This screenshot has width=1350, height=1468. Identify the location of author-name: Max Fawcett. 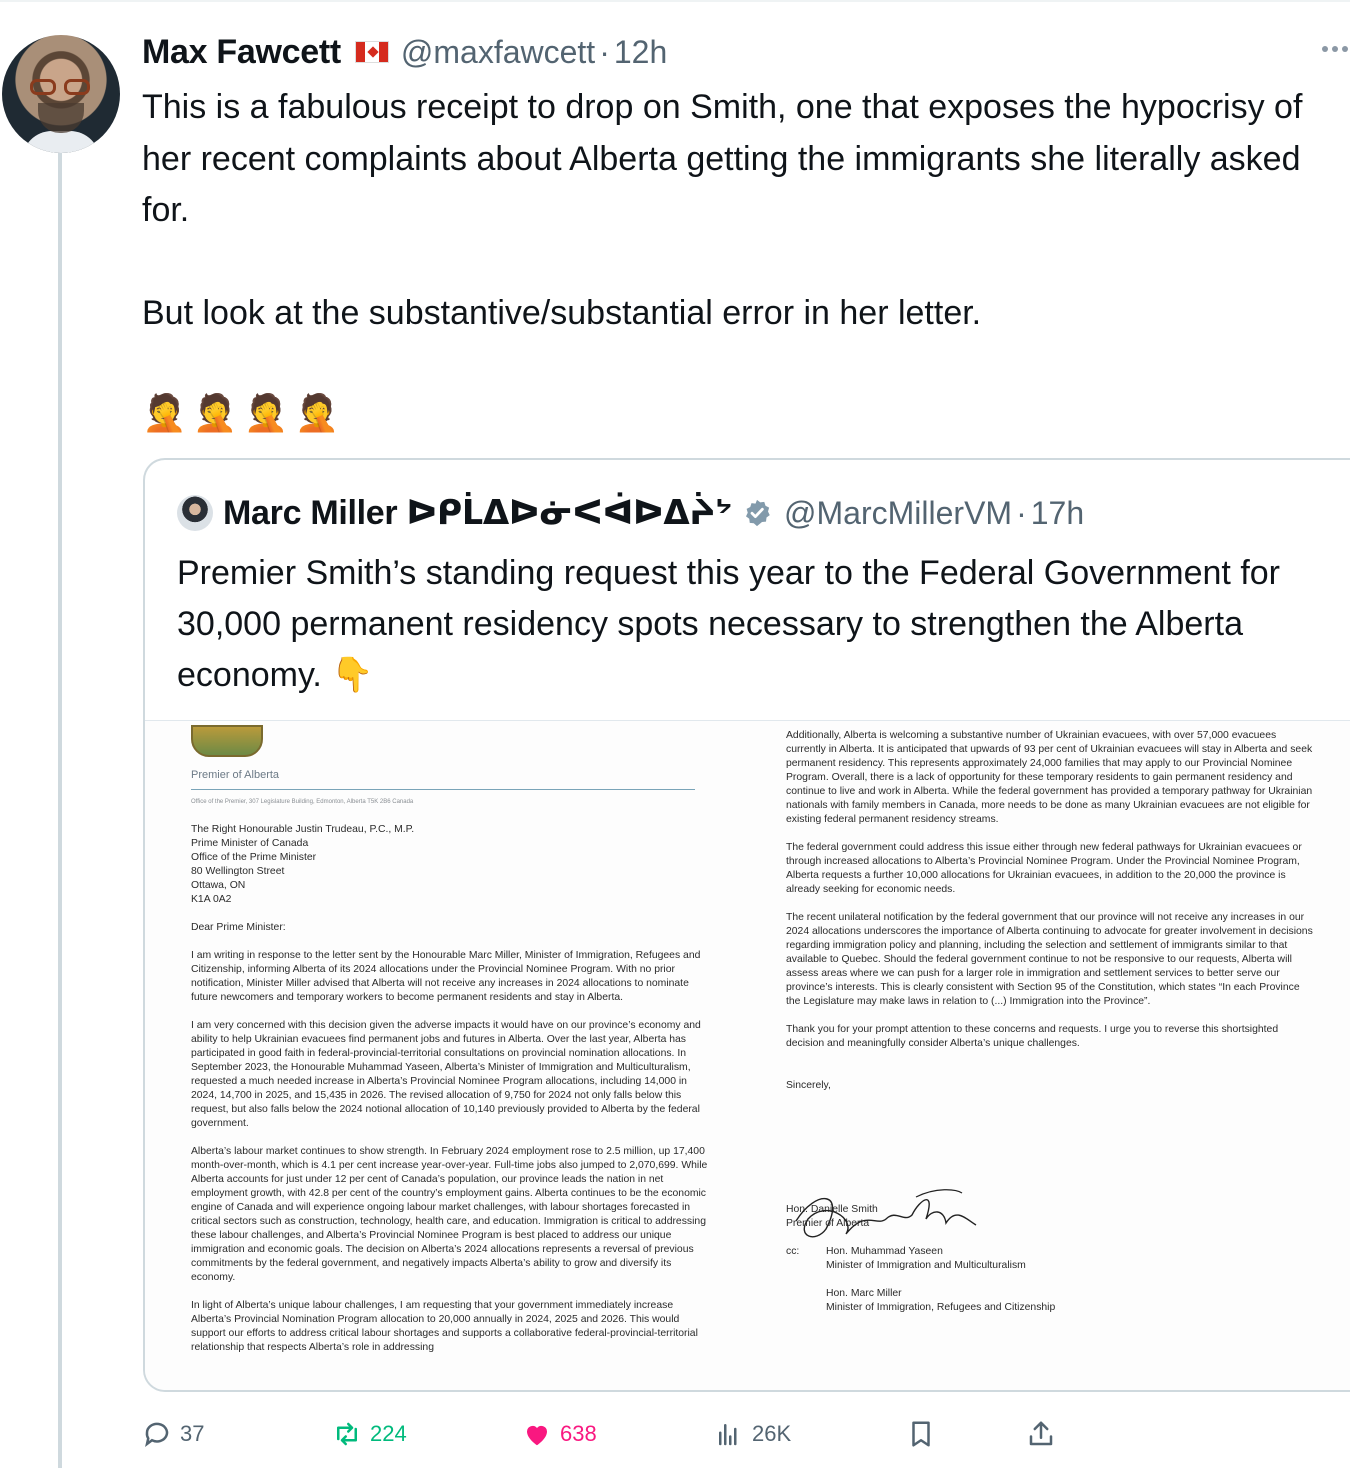
(241, 52).